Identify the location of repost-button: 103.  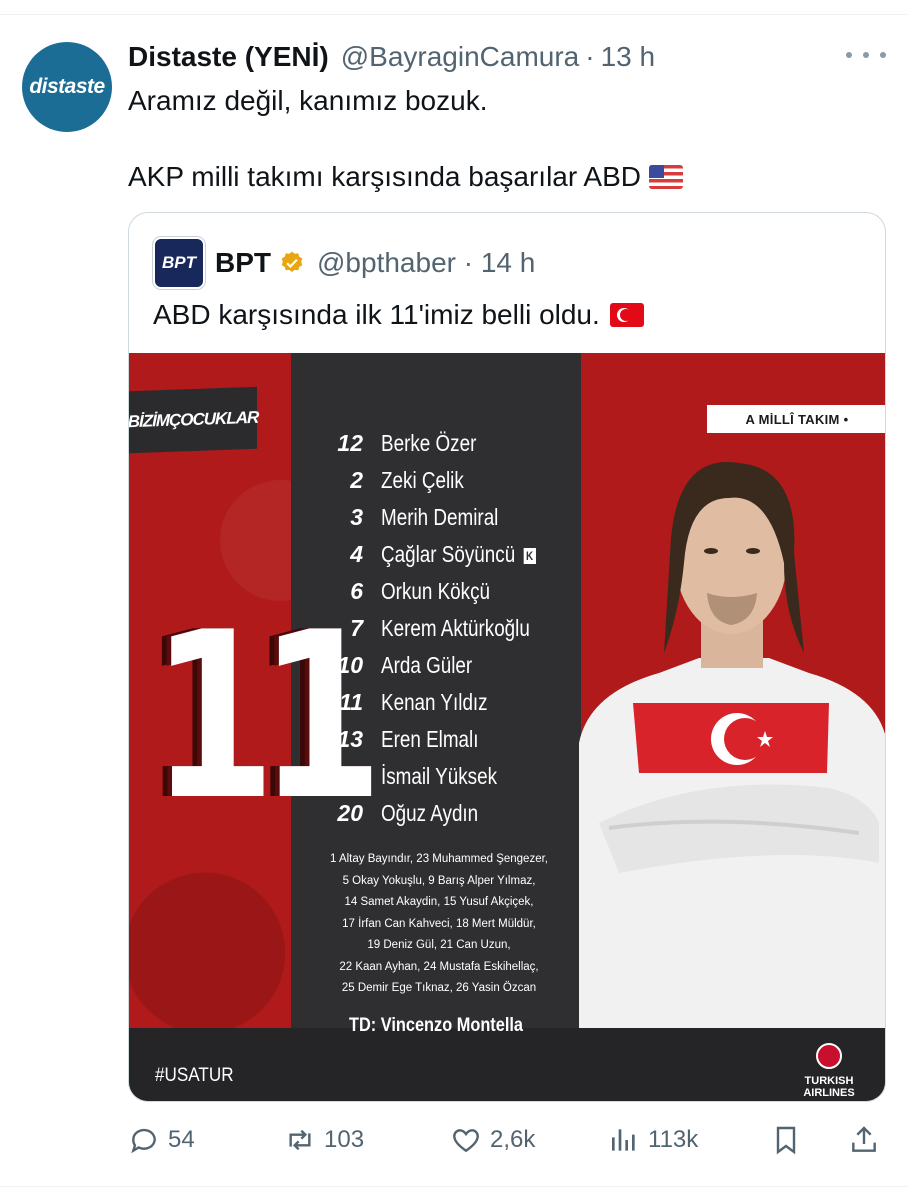
(324, 1140).